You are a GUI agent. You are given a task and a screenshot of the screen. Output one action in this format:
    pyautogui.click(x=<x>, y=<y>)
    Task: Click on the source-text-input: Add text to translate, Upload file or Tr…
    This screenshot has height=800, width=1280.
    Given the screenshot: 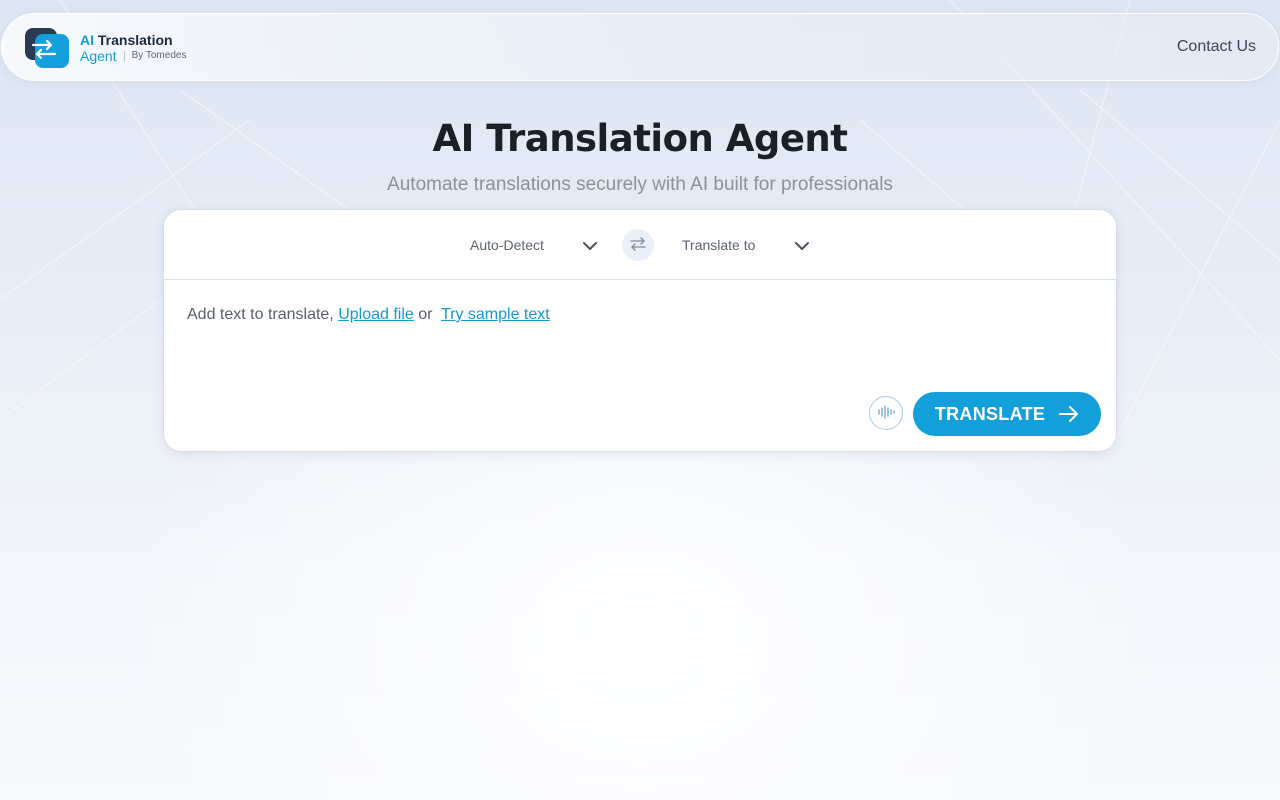 What is the action you would take?
    pyautogui.click(x=368, y=315)
    